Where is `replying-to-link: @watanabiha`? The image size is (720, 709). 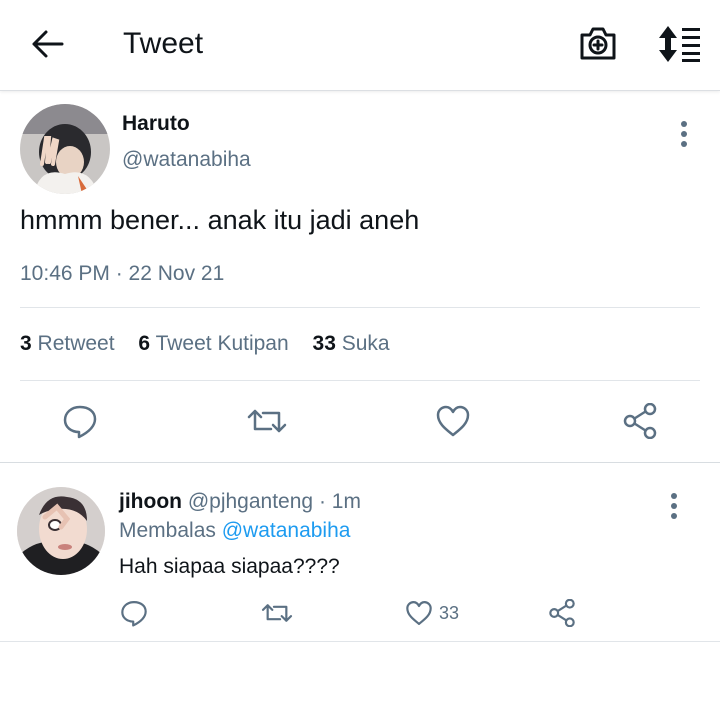 replying-to-link: @watanabiha is located at coordinates (286, 530).